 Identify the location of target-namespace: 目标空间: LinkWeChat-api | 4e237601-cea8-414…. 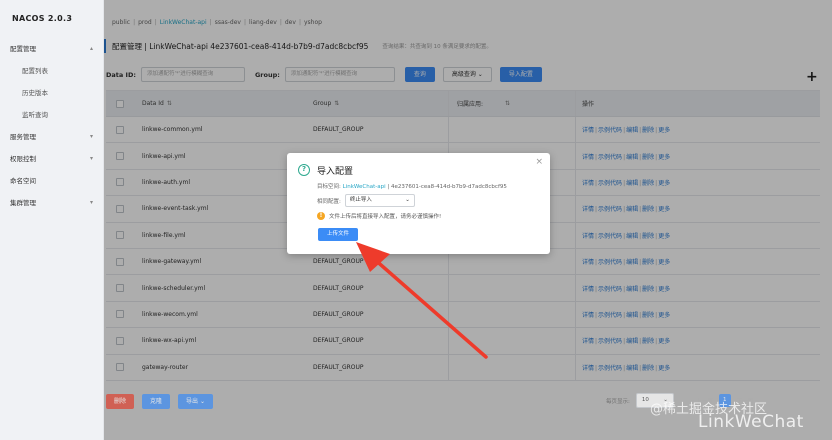
(412, 186).